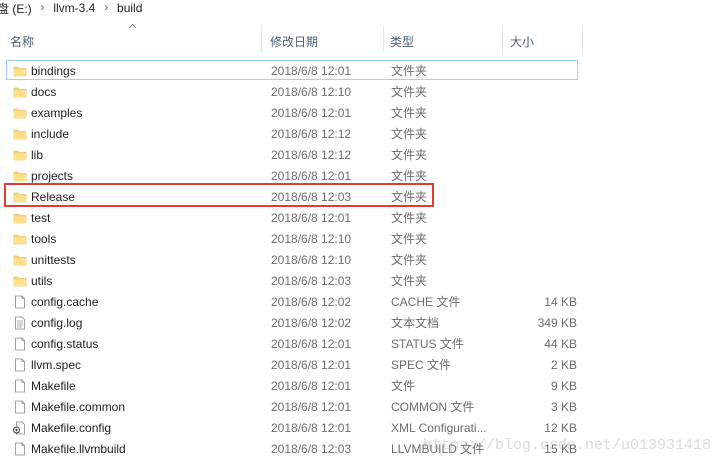  I want to click on file-row: Release 2018/6/8 12:03 文件夹, so click(292, 196).